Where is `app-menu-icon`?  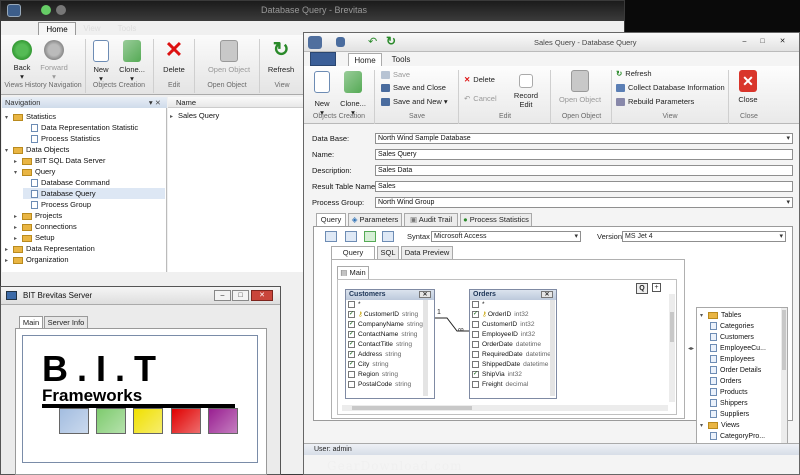 app-menu-icon is located at coordinates (14, 10).